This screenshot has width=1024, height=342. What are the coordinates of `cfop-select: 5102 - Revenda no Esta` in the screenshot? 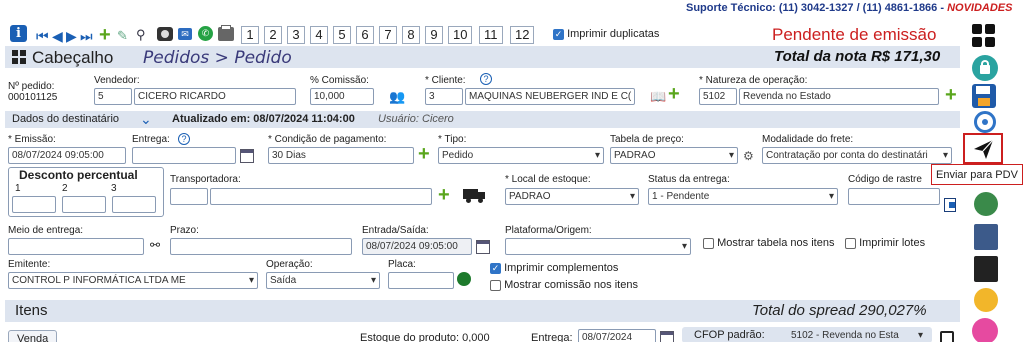 It's located at (857, 335).